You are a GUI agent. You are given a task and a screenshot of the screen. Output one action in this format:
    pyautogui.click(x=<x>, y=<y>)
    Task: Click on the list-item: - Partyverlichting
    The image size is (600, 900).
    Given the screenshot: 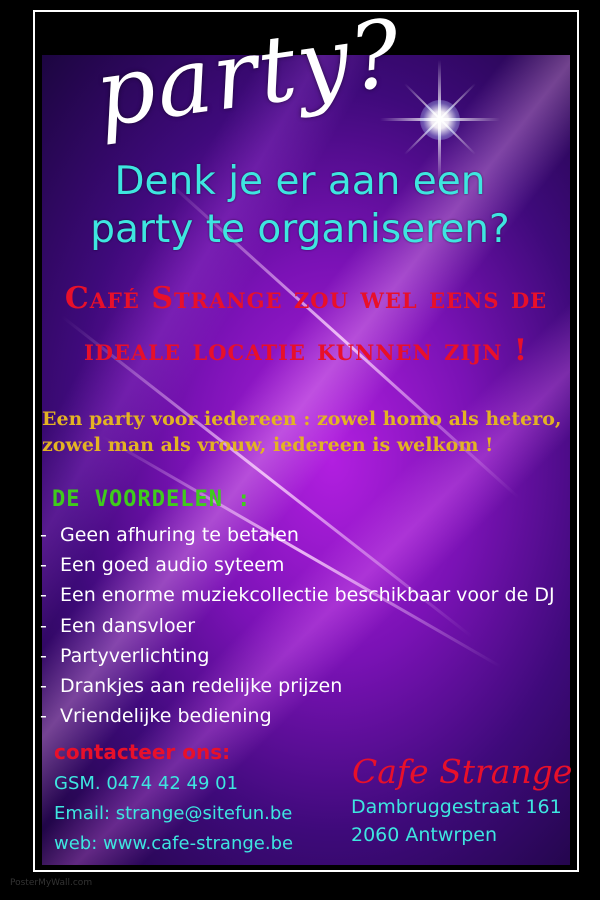 What is the action you would take?
    pyautogui.click(x=125, y=655)
    